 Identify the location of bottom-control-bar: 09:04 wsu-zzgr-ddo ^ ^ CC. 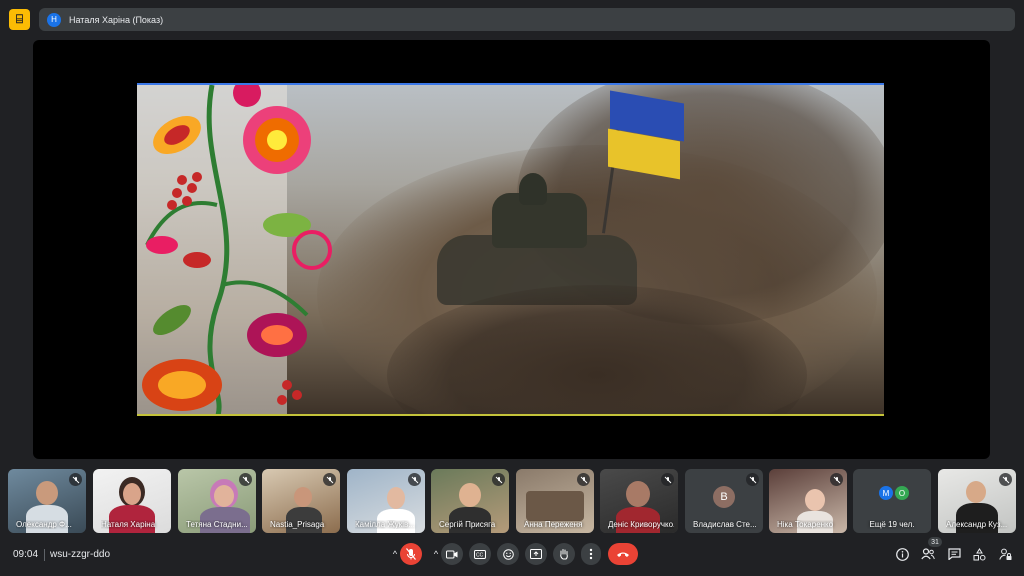
(512, 557).